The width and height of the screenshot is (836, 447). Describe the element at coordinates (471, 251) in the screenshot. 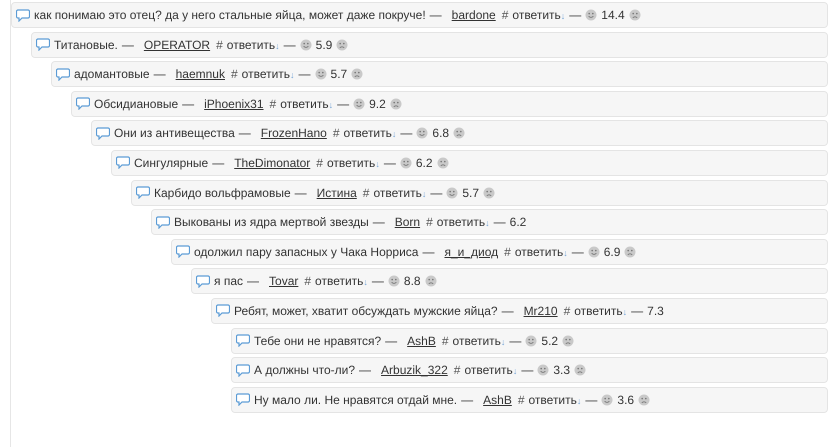

I see `author-link: я_и_диод` at that location.